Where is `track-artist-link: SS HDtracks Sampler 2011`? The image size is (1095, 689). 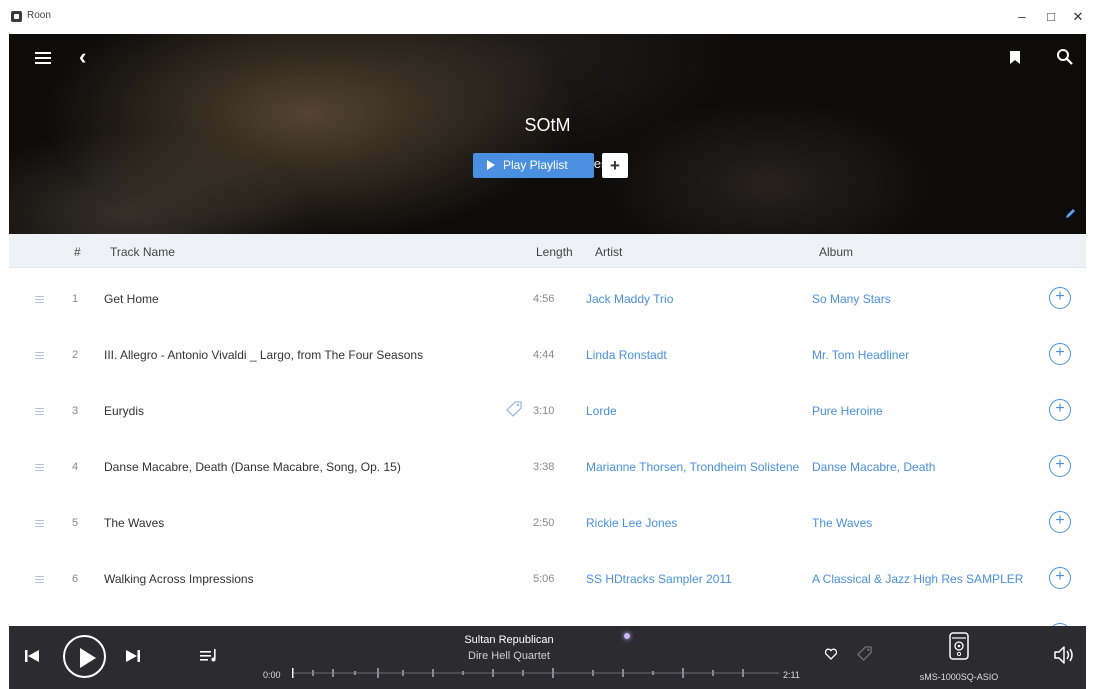 track-artist-link: SS HDtracks Sampler 2011 is located at coordinates (659, 579).